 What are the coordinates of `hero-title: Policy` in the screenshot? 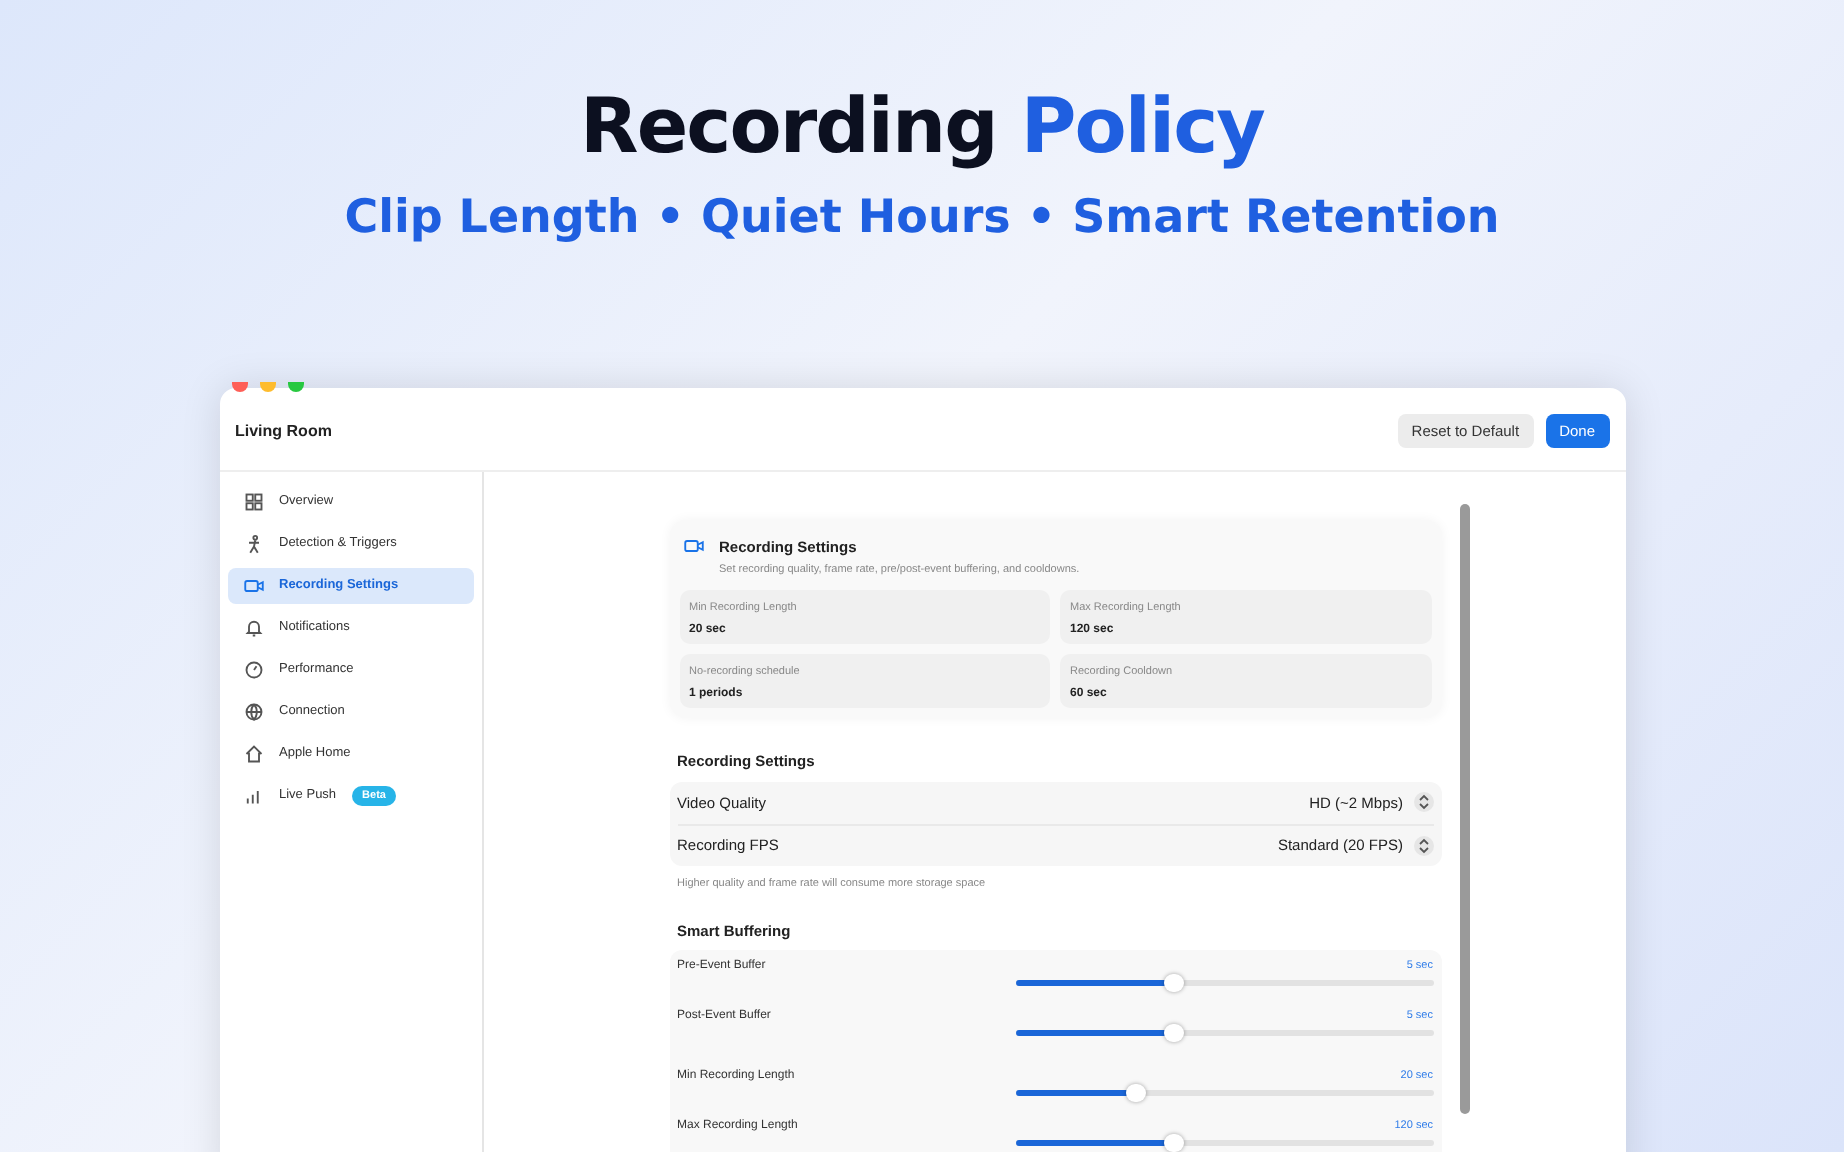 It's located at (1142, 127).